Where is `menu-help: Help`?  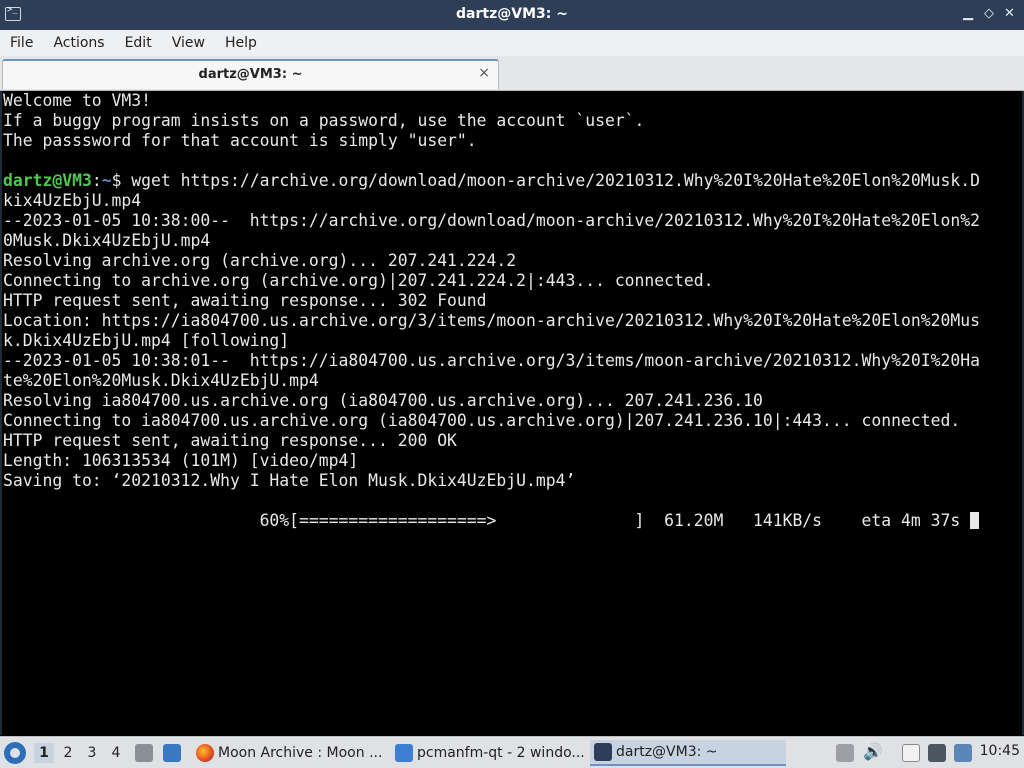
menu-help: Help is located at coordinates (241, 43).